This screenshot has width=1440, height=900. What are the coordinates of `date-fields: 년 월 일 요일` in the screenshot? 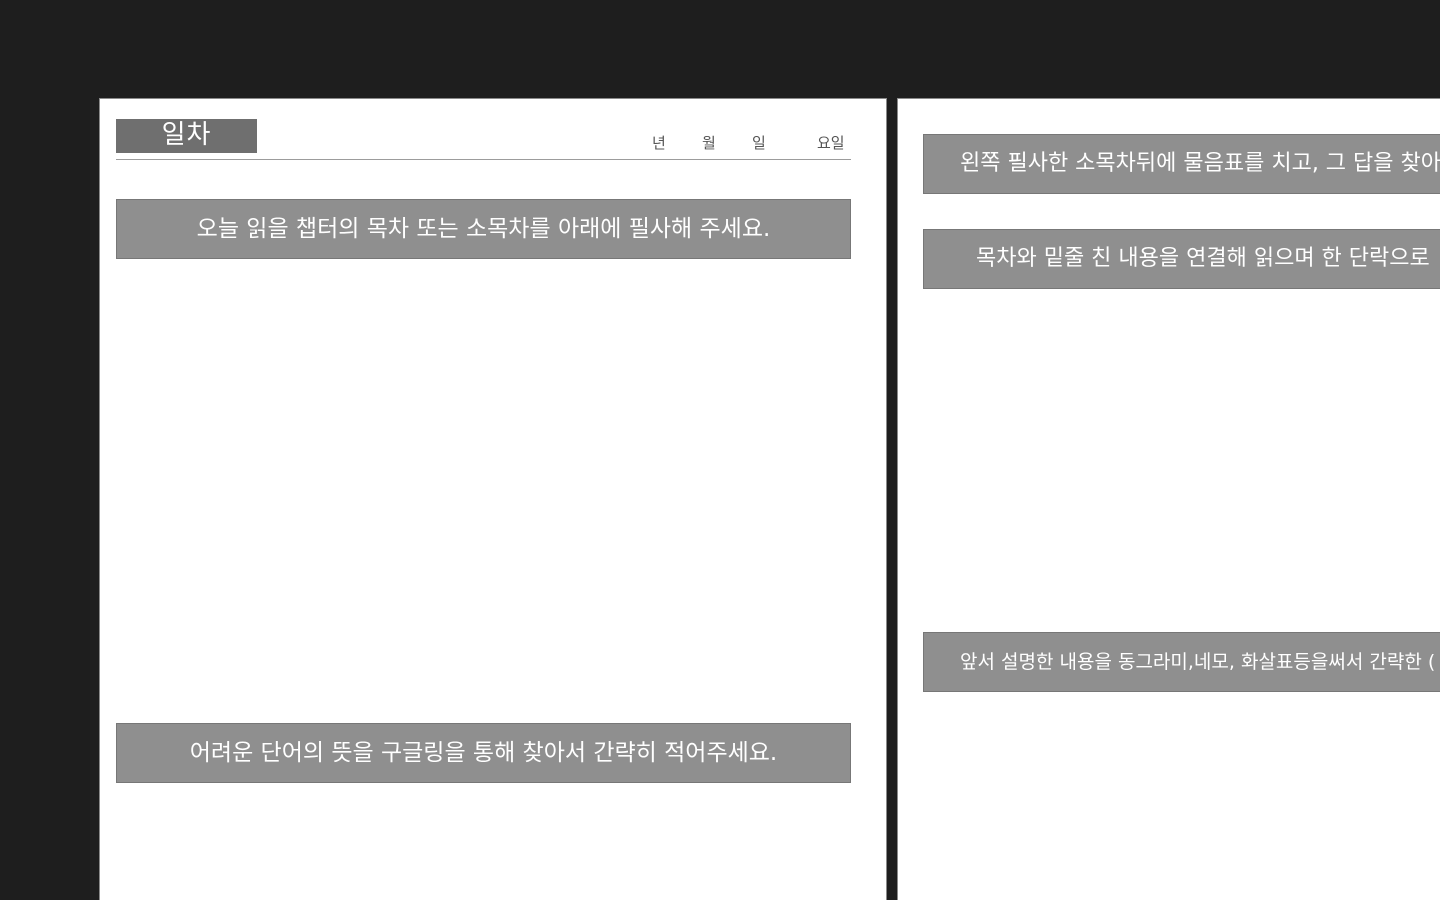 It's located at (752, 142).